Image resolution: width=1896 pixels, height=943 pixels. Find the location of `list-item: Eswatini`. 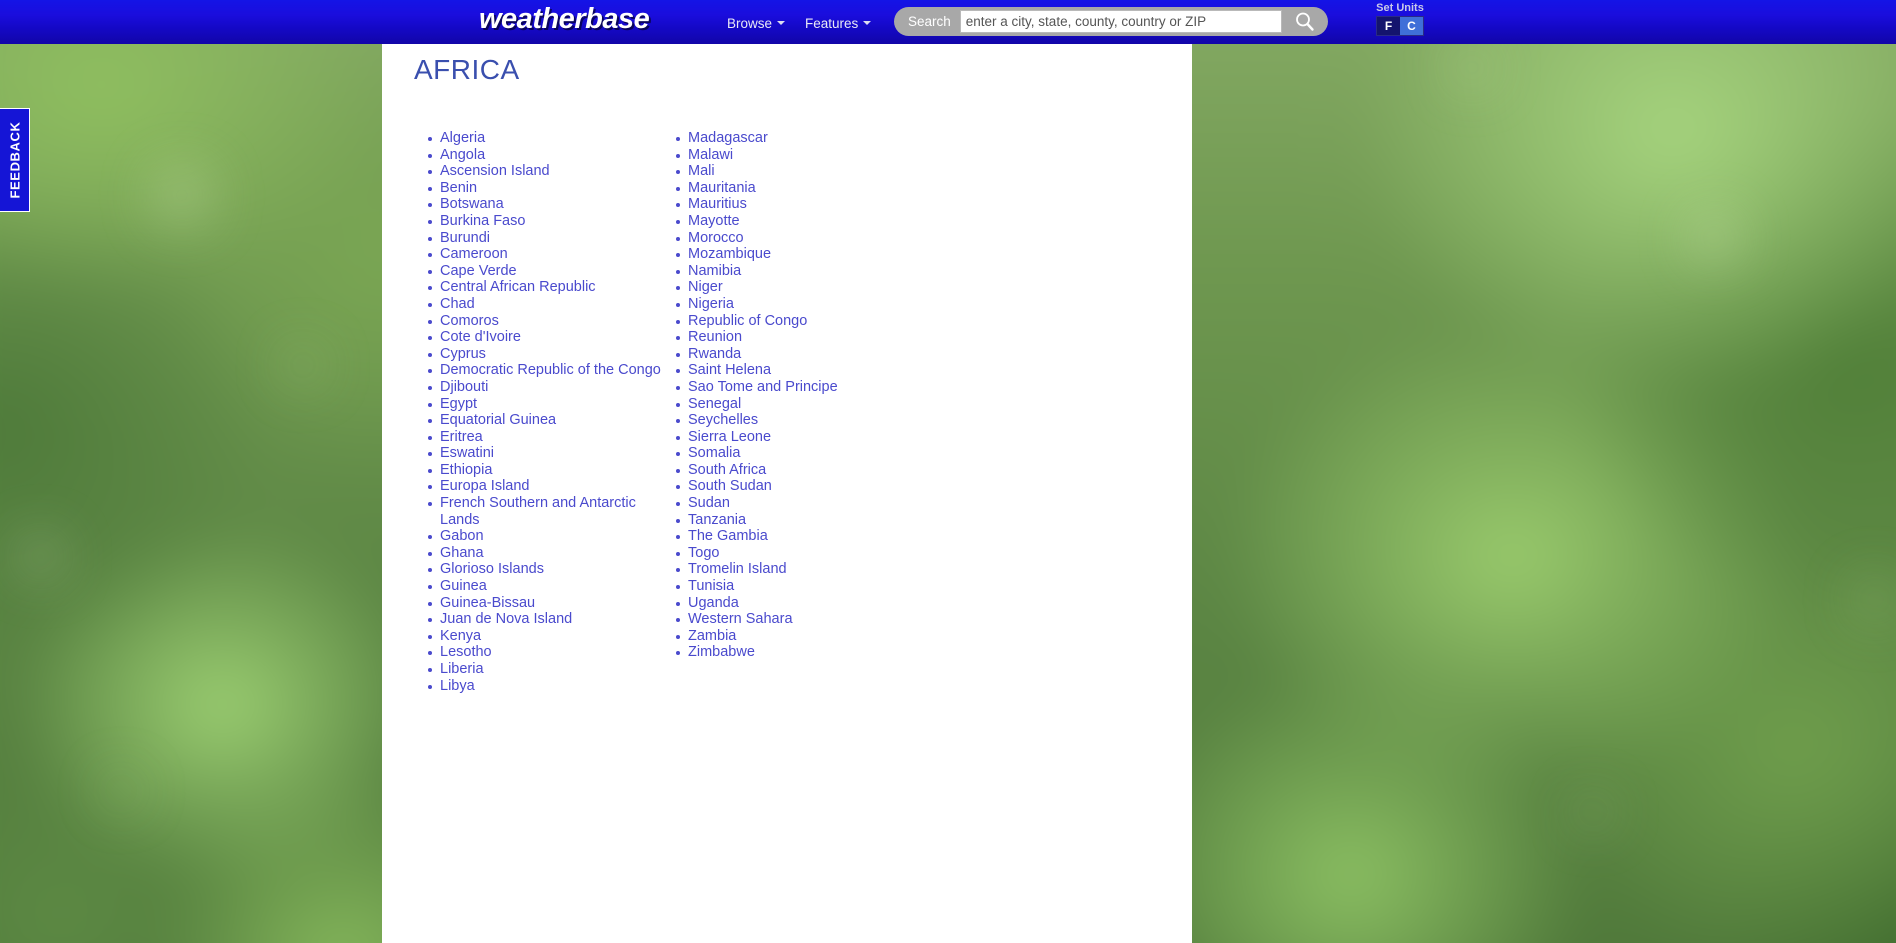

list-item: Eswatini is located at coordinates (547, 453).